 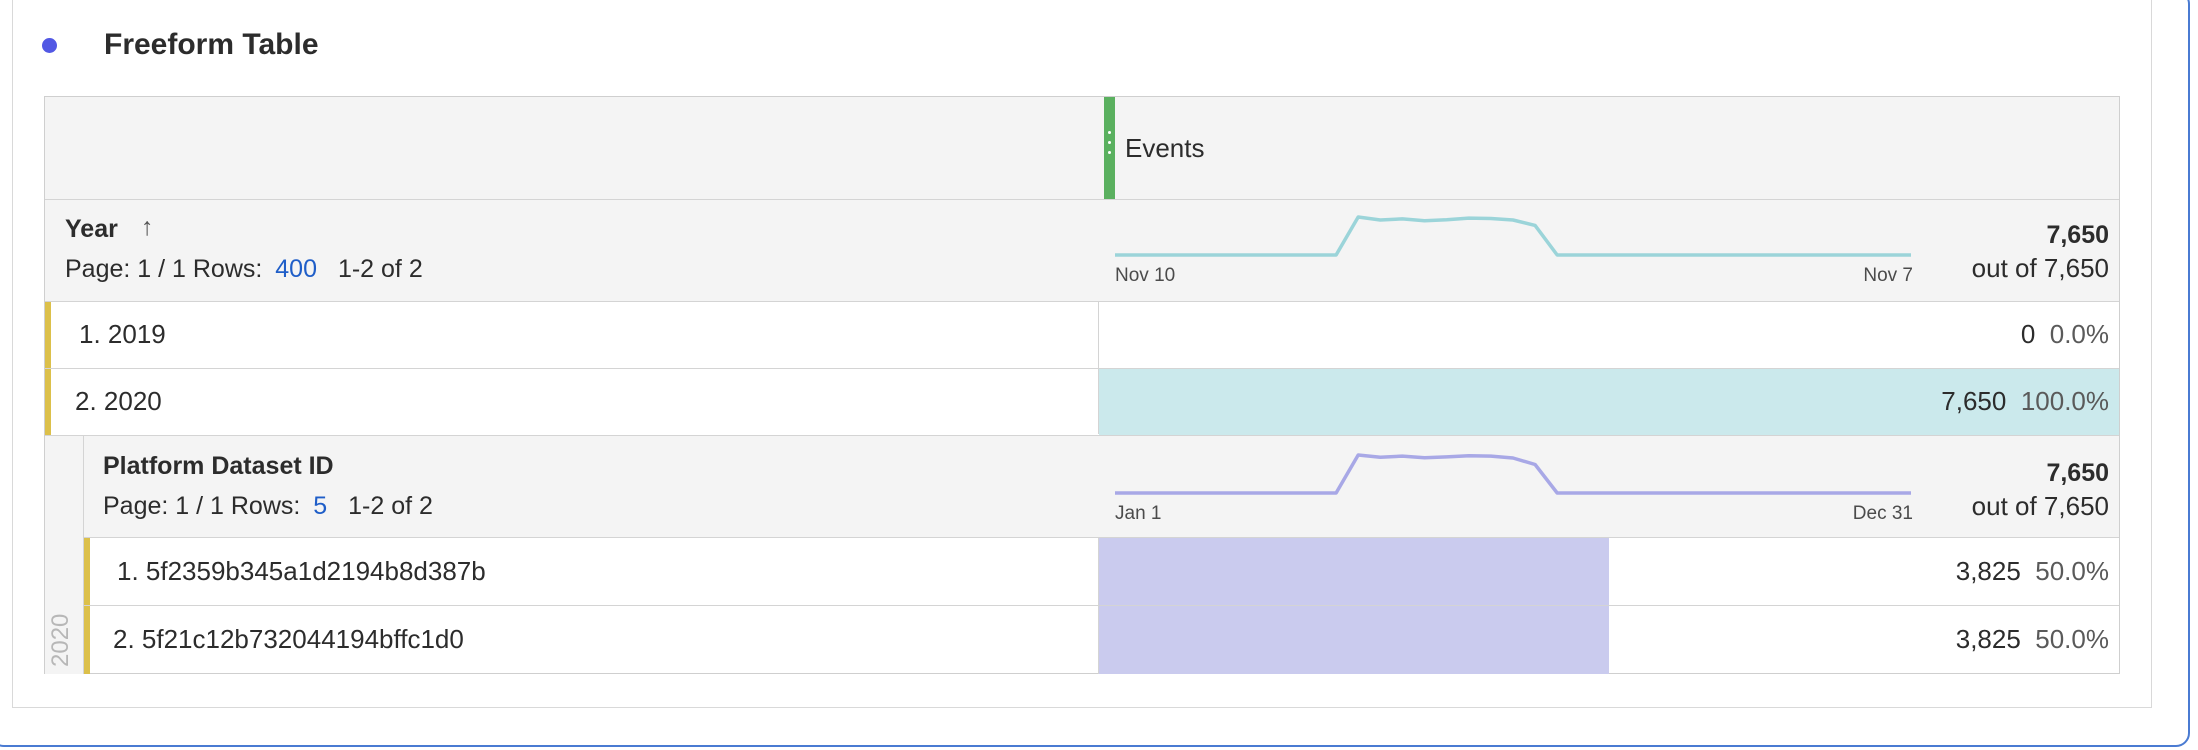 What do you see at coordinates (122, 334) in the screenshot?
I see `row-label-2019: 1. 2019` at bounding box center [122, 334].